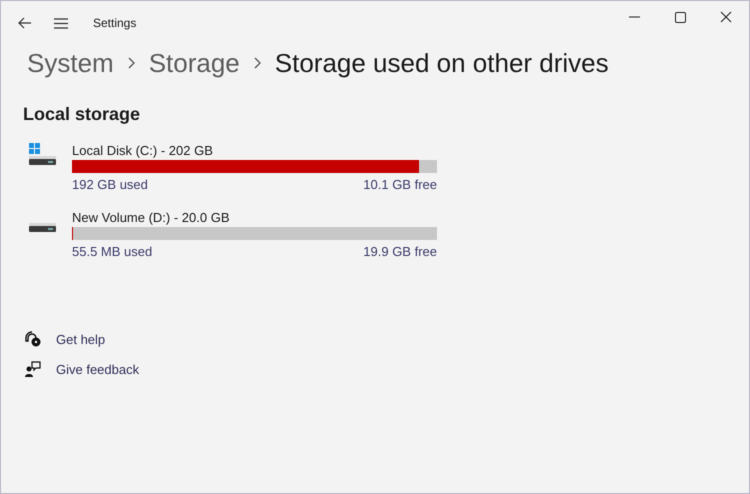 The image size is (750, 494). Describe the element at coordinates (194, 63) in the screenshot. I see `breadcrumb-link: Storage` at that location.